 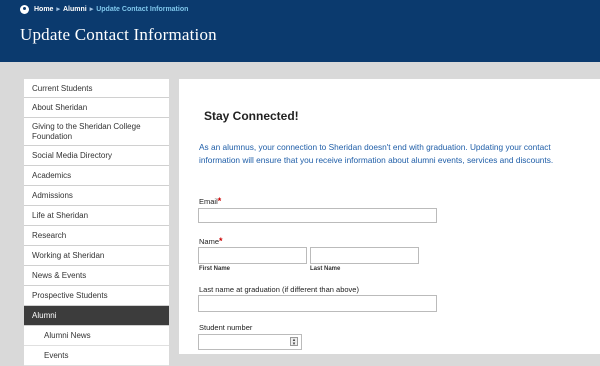 What do you see at coordinates (96, 108) in the screenshot?
I see `sidebar-item-about-sheridan: About Sheridan` at bounding box center [96, 108].